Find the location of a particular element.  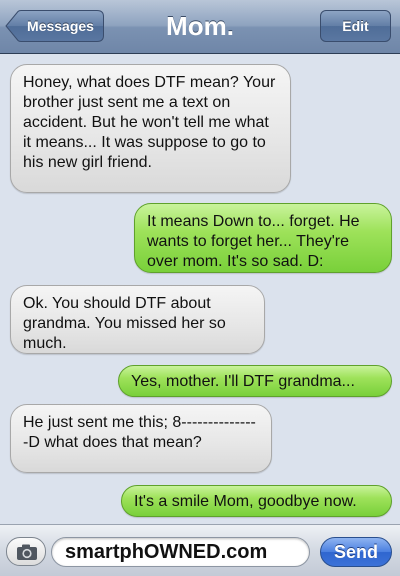

camera-icon is located at coordinates (27, 552).